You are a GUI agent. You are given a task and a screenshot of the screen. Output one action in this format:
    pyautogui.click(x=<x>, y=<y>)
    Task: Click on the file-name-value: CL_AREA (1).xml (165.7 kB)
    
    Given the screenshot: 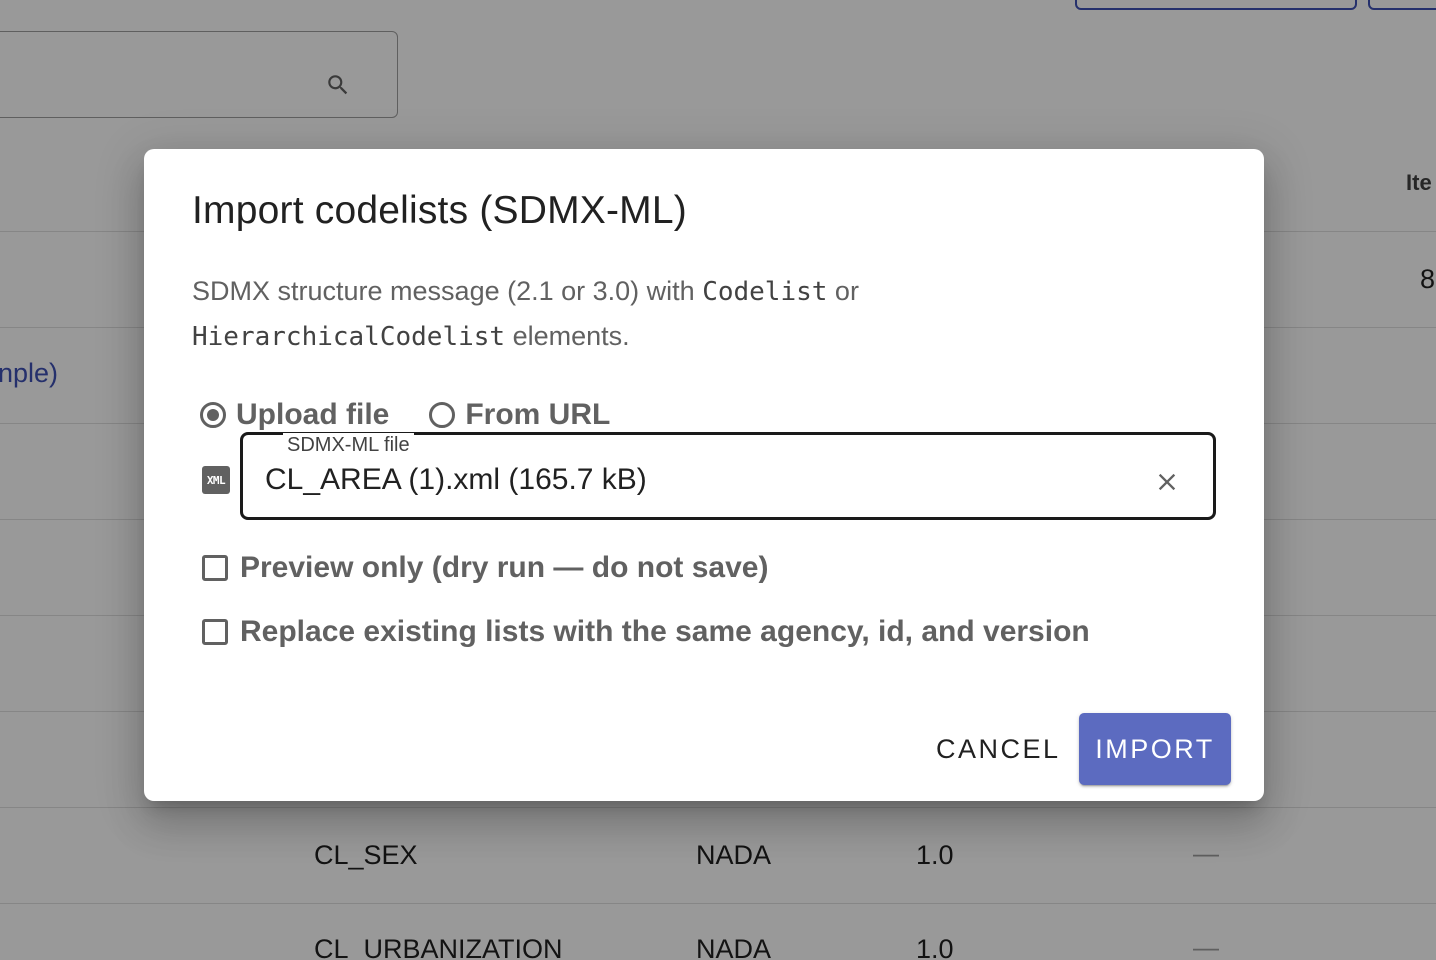 What is the action you would take?
    pyautogui.click(x=456, y=479)
    